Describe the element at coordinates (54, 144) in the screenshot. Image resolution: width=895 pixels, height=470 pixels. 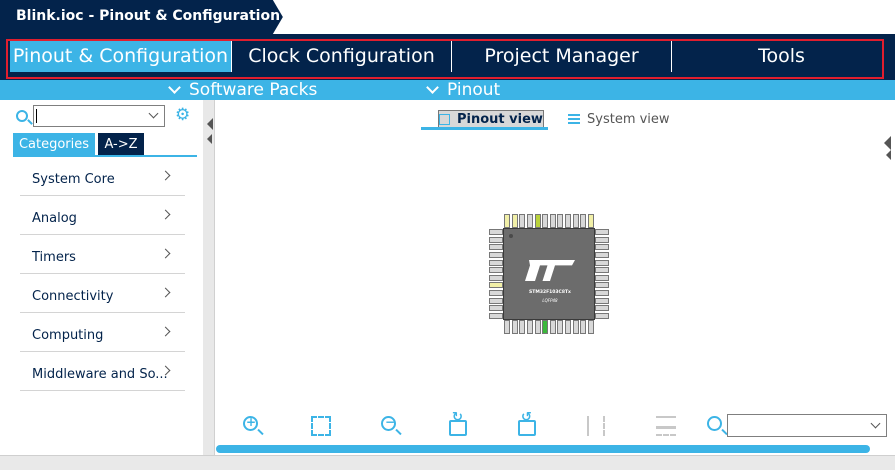
I see `tab-categories: Categories` at that location.